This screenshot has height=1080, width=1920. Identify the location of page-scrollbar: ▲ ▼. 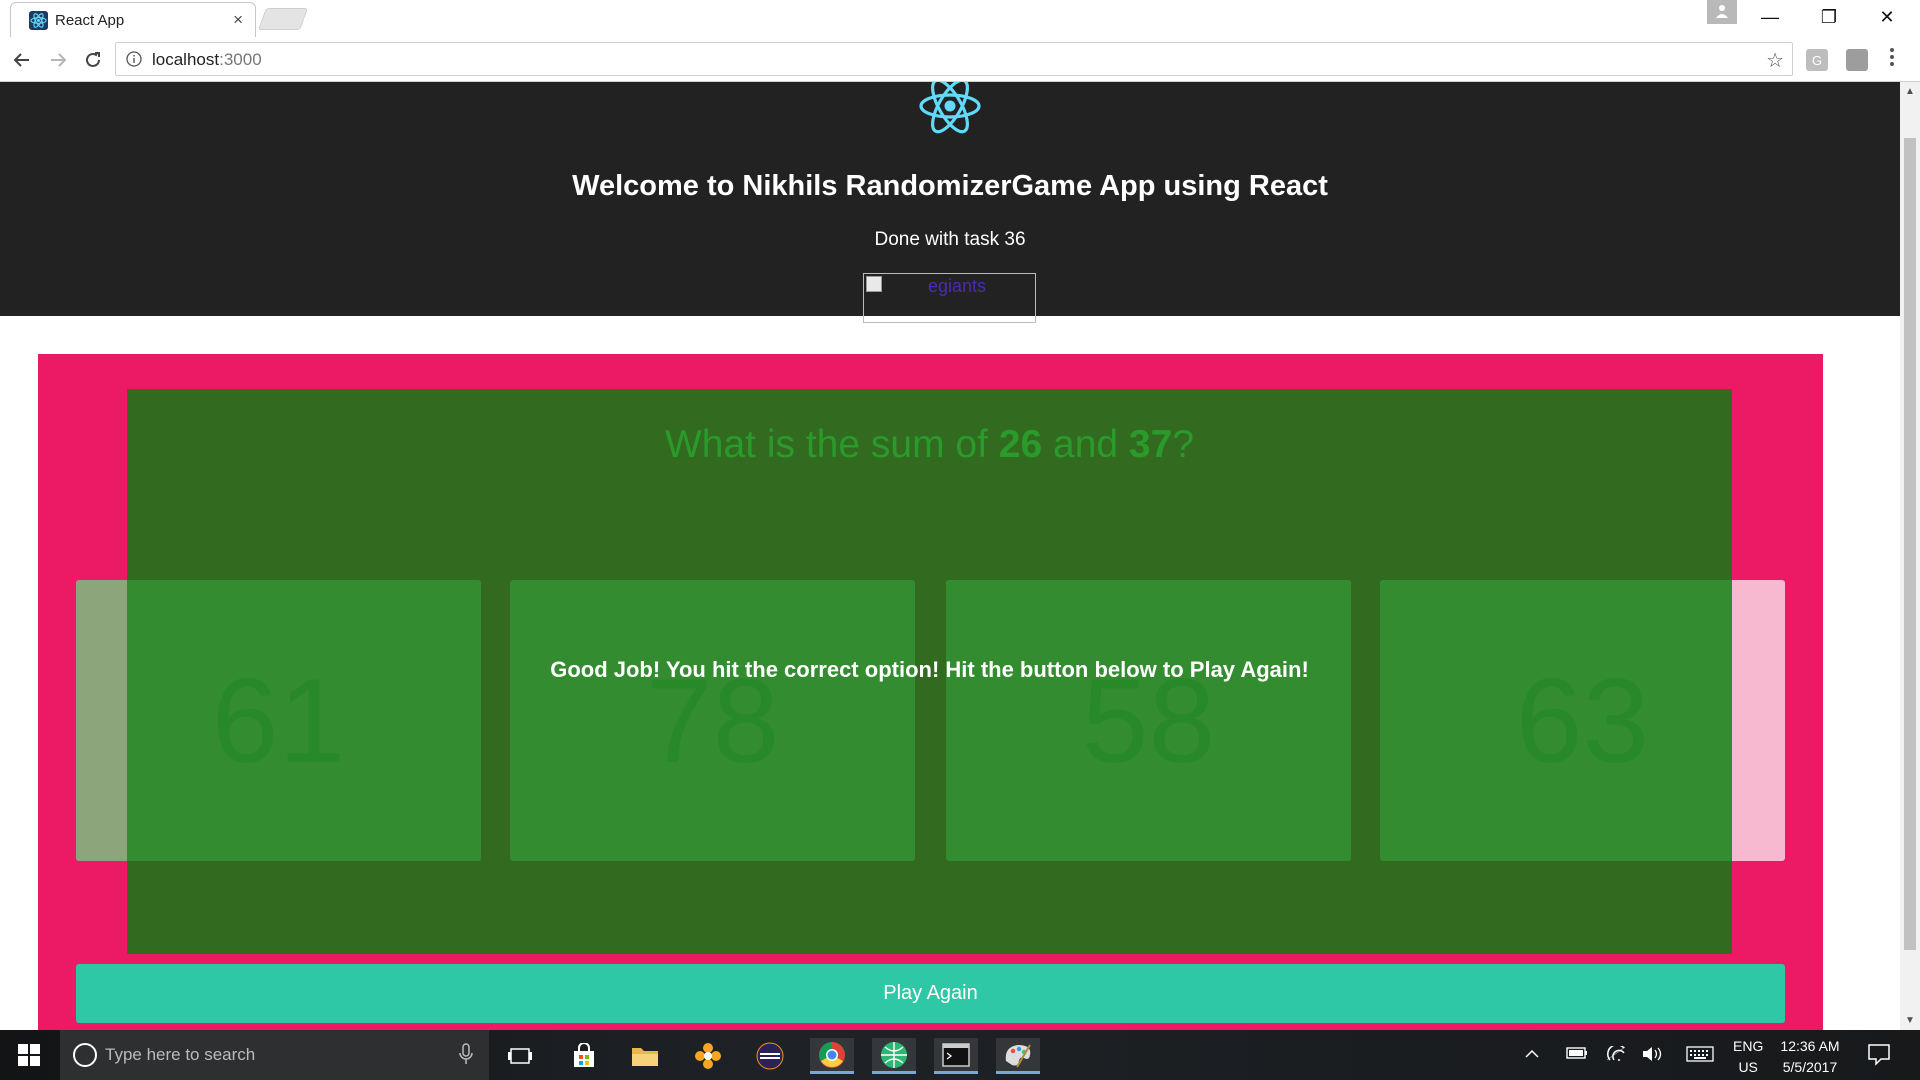
(1910, 556).